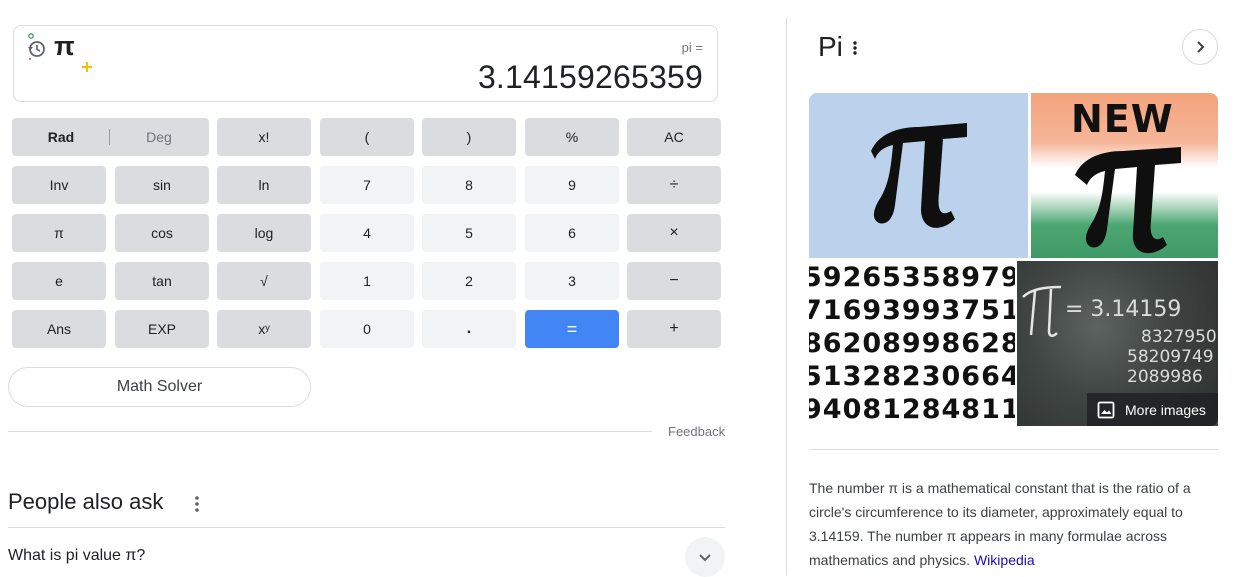 The width and height of the screenshot is (1256, 577). What do you see at coordinates (674, 281) in the screenshot?
I see `minus-key: −` at bounding box center [674, 281].